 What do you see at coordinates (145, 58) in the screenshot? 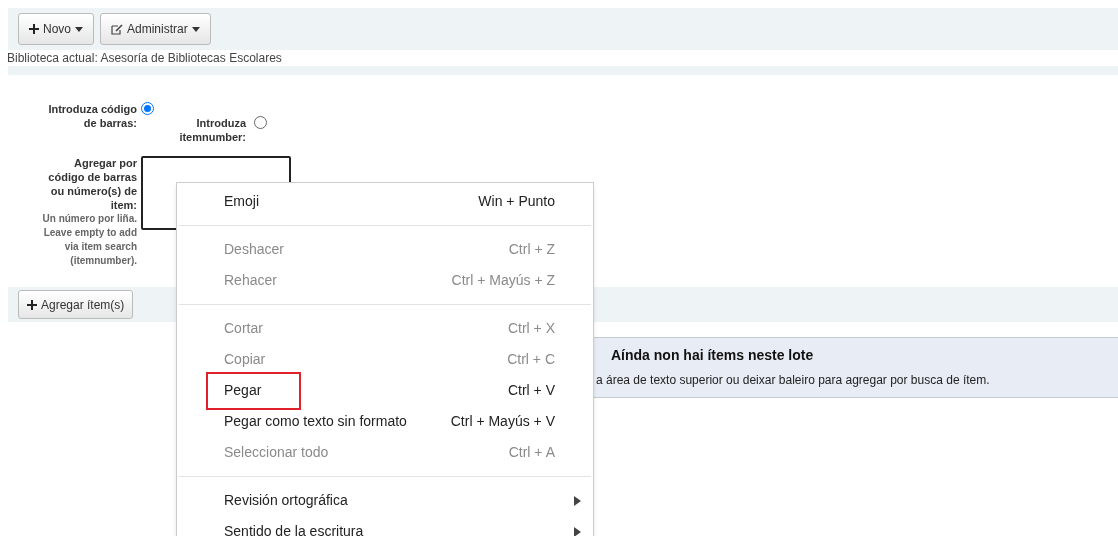
I see `current-library: Biblioteca actual: Asesoría de Bibliotecas Escolares` at bounding box center [145, 58].